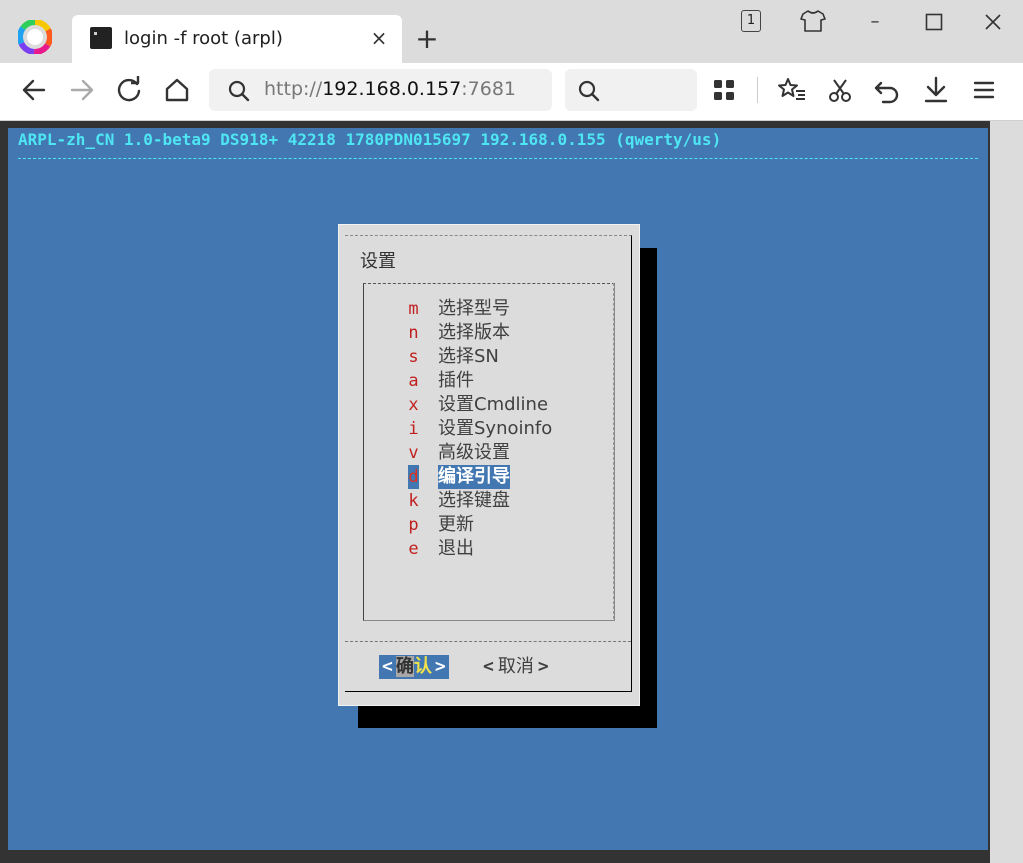 Image resolution: width=1023 pixels, height=863 pixels. What do you see at coordinates (474, 452) in the screenshot?
I see `menu-item-label: 高级设置` at bounding box center [474, 452].